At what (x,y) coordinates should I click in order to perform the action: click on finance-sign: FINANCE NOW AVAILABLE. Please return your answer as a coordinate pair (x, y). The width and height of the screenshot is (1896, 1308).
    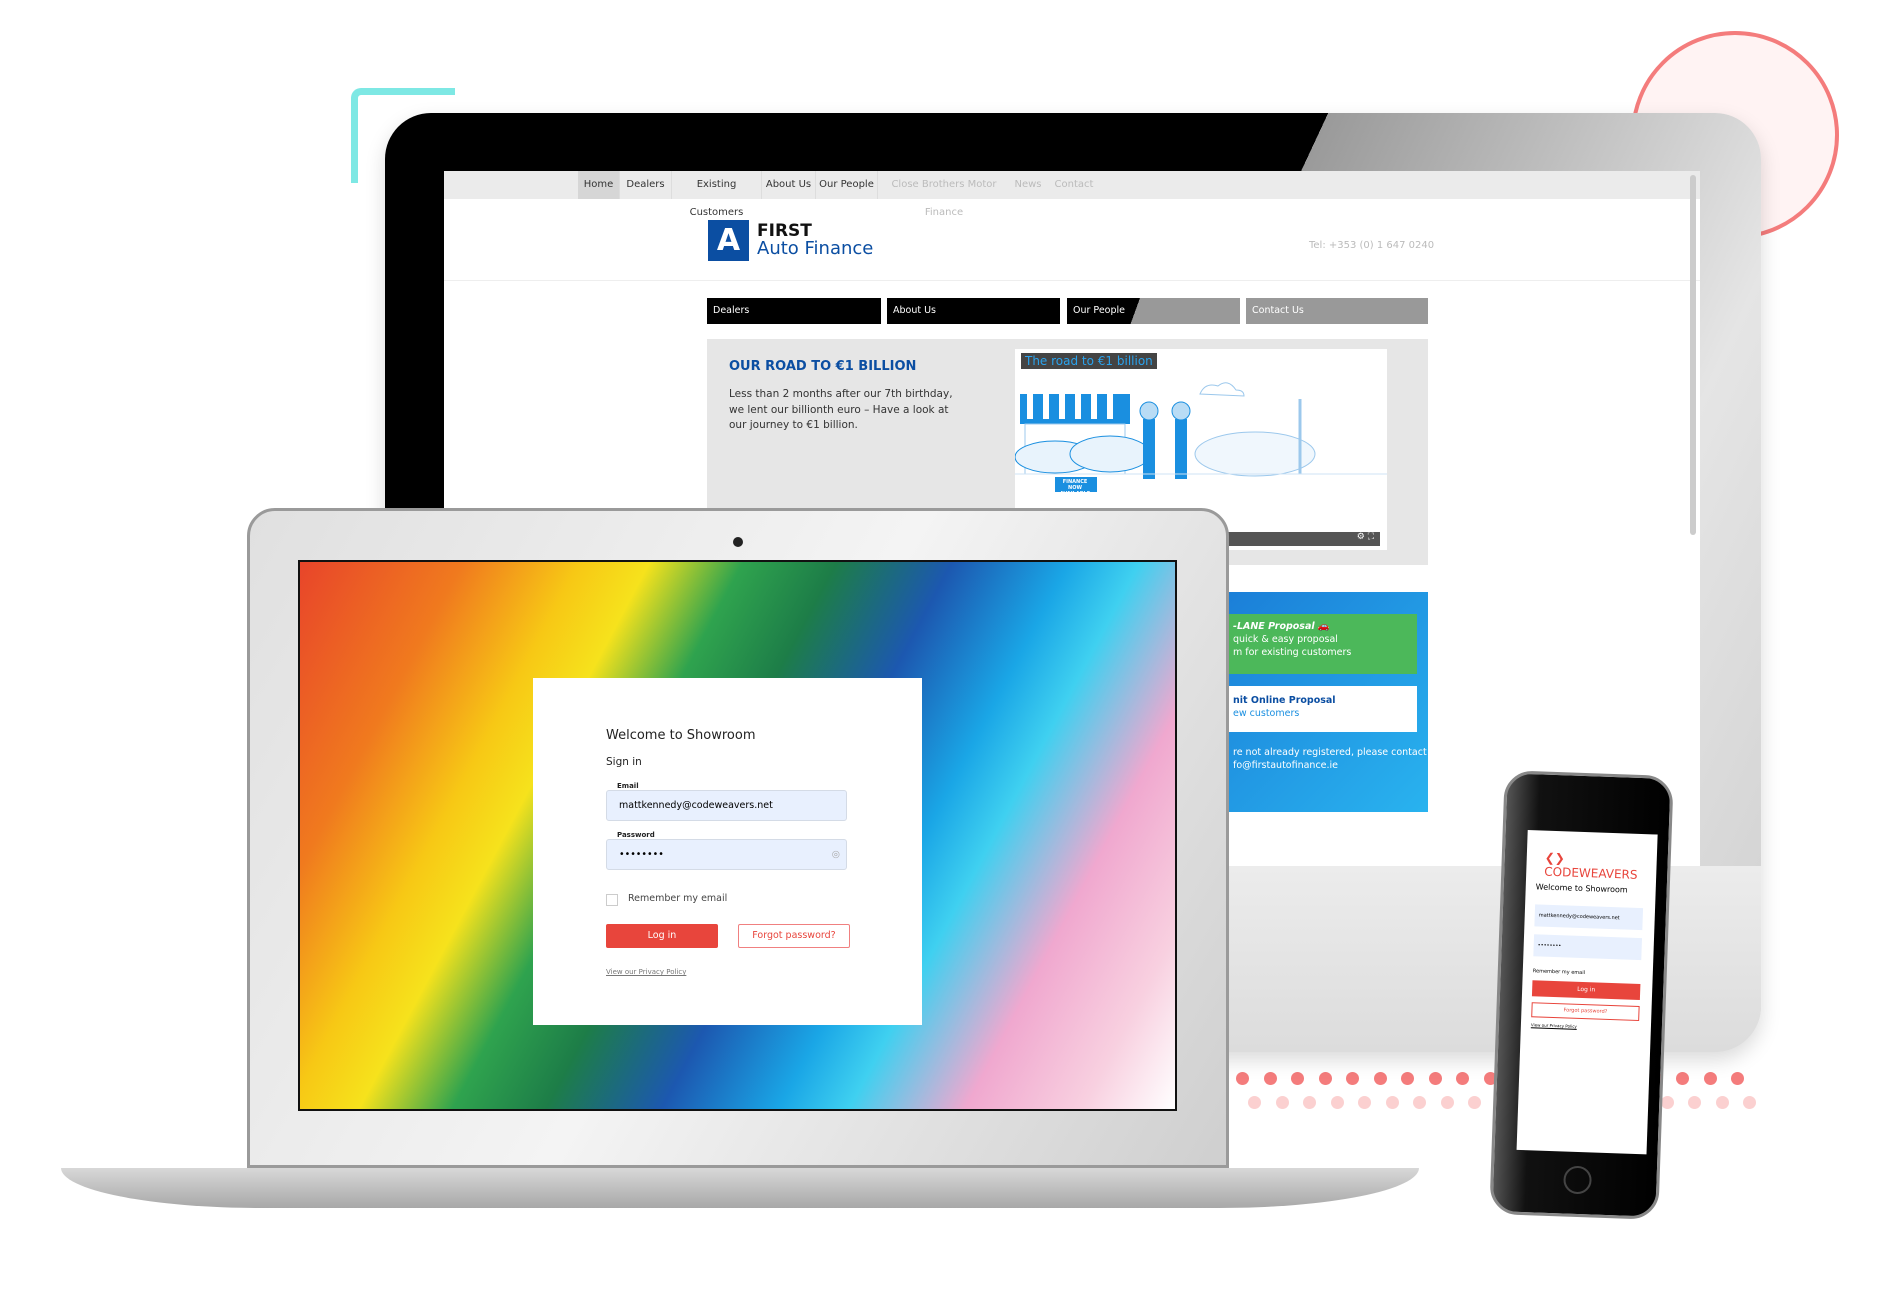
    Looking at the image, I should click on (1075, 488).